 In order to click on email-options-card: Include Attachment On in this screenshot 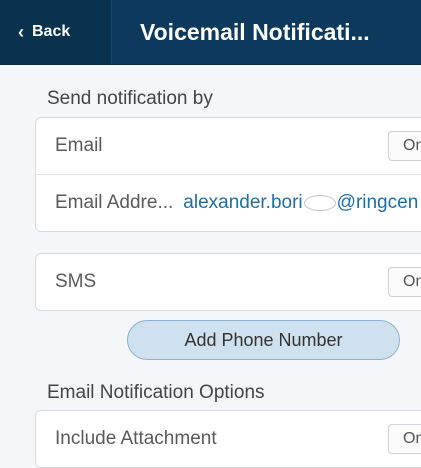, I will do `click(228, 439)`.